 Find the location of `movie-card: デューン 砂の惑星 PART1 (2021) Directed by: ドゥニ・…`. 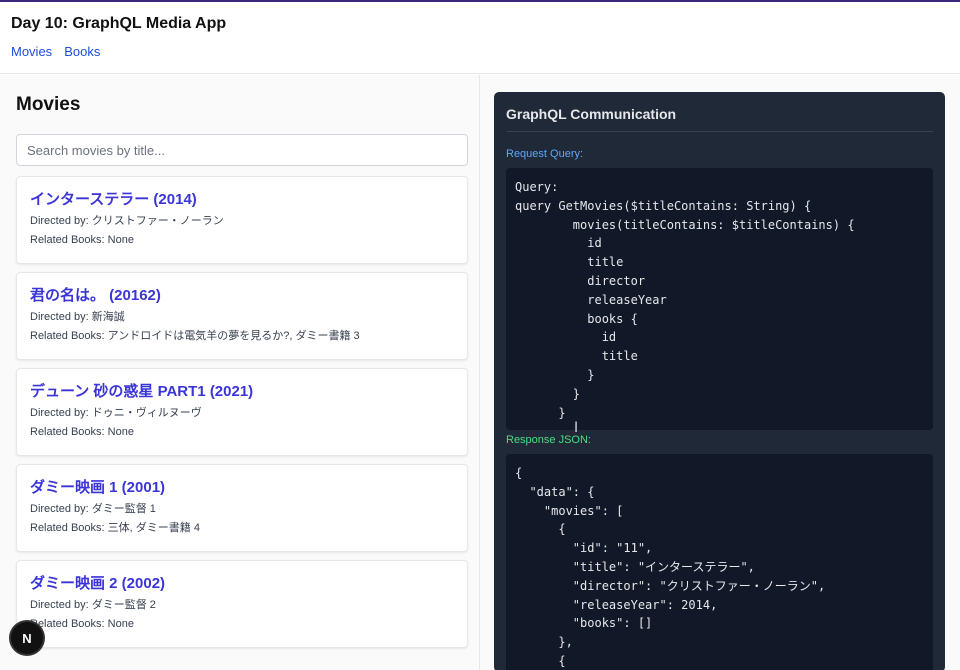

movie-card: デューン 砂の惑星 PART1 (2021) Directed by: ドゥニ・… is located at coordinates (242, 412).